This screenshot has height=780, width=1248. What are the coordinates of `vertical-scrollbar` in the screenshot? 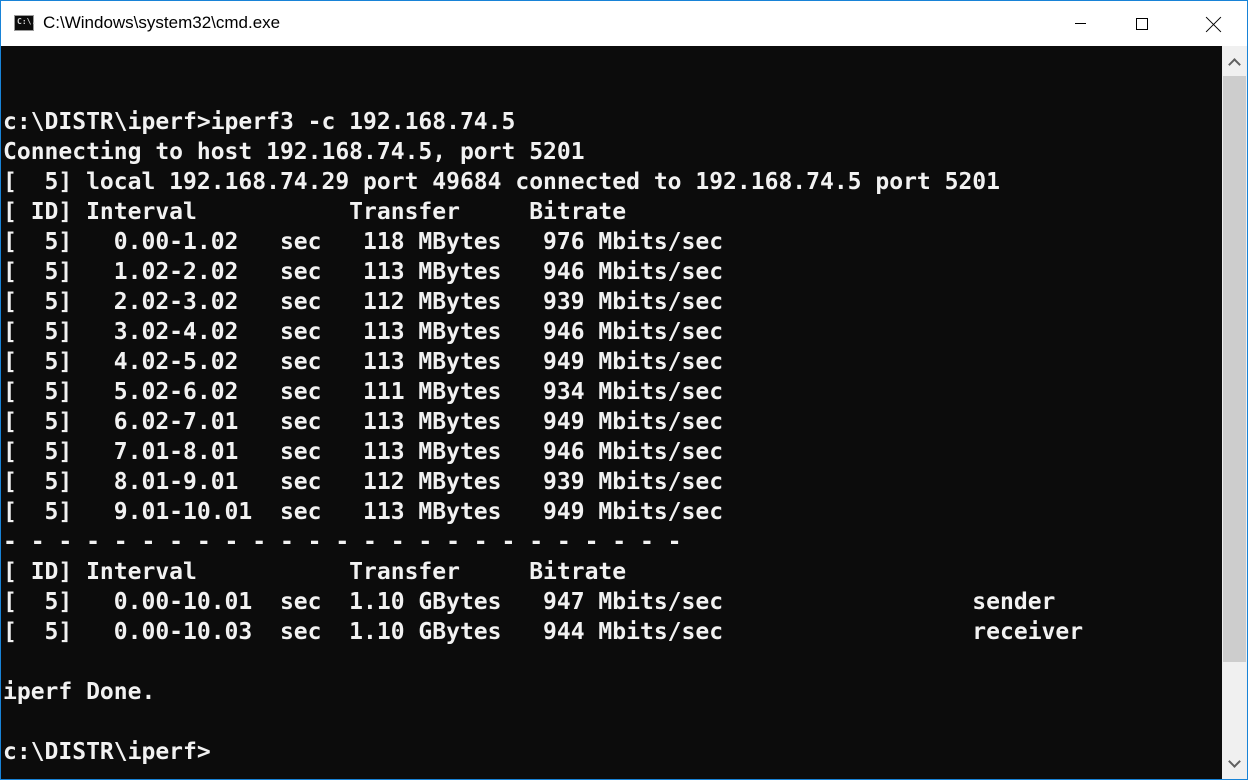 It's located at (1234, 412).